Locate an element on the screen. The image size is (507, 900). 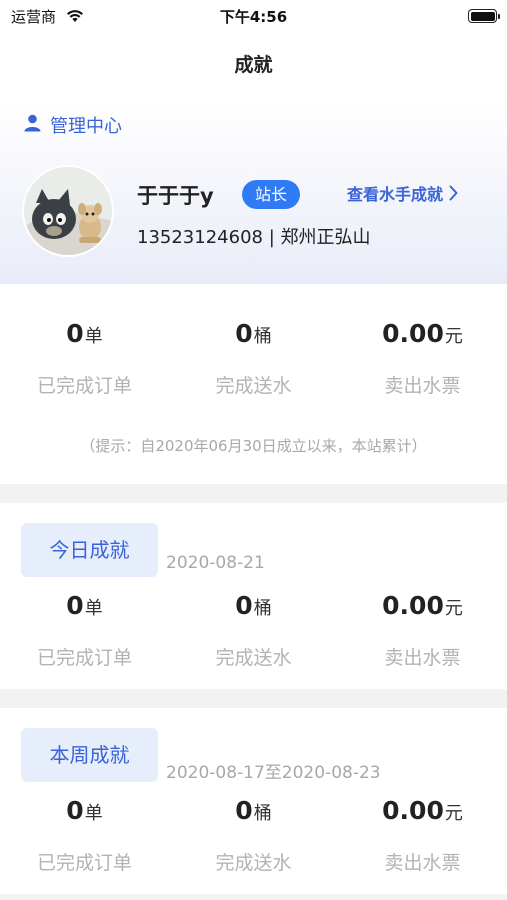
view-sailor-achievements-label: 查看水手成就 is located at coordinates (395, 194).